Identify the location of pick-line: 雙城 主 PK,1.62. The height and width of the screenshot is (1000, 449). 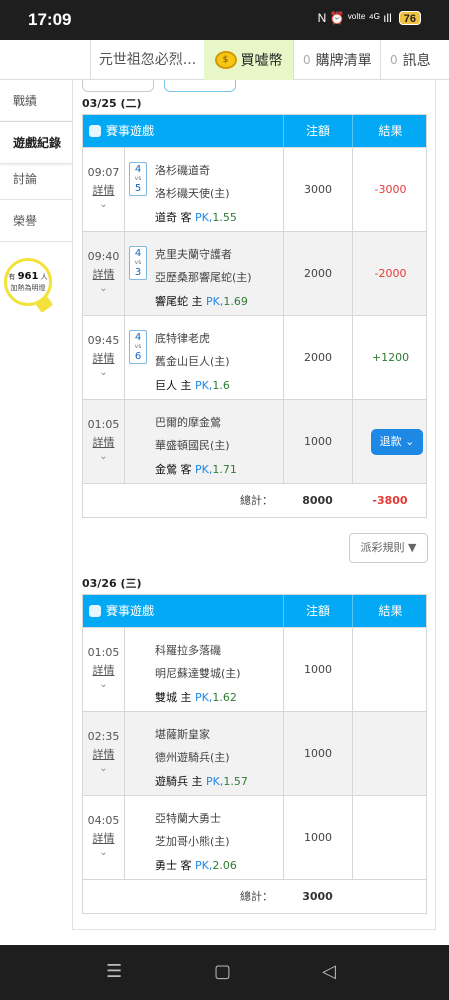
(196, 697).